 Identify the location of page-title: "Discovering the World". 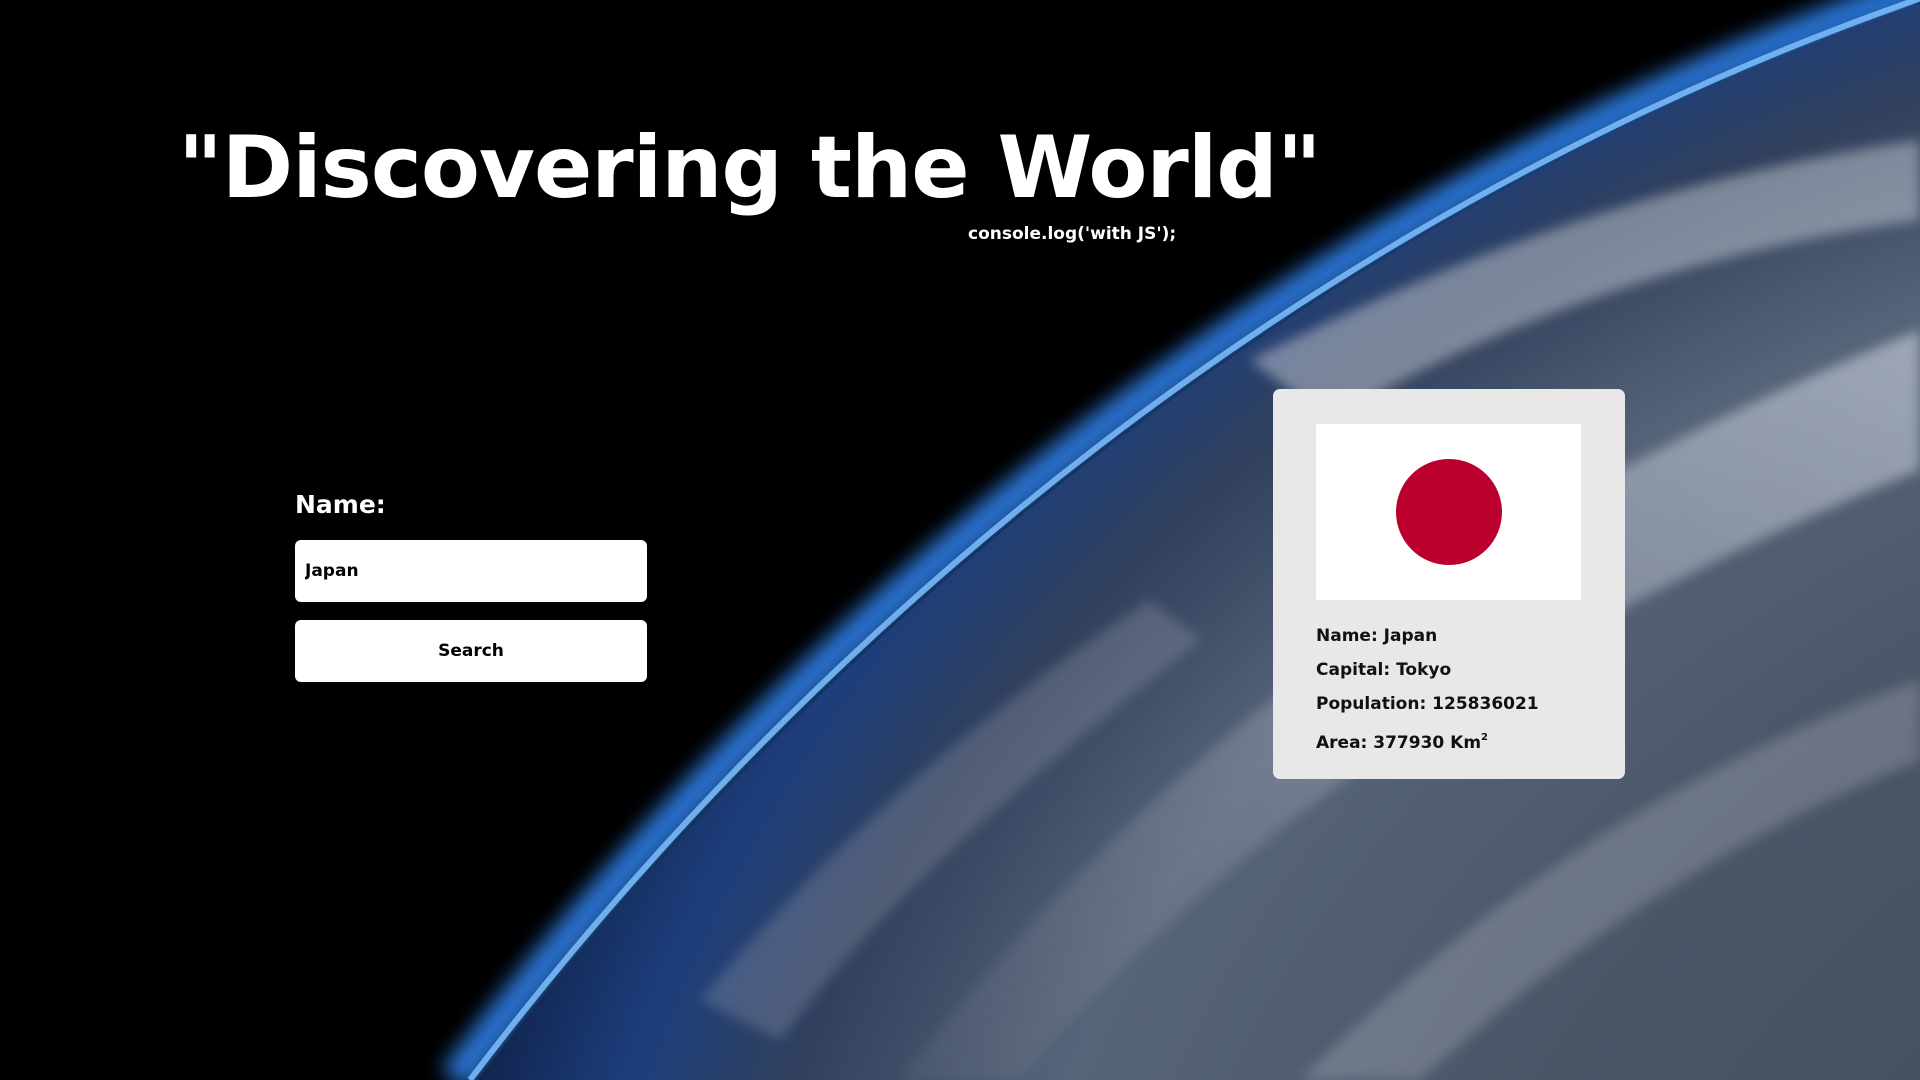
(750, 168).